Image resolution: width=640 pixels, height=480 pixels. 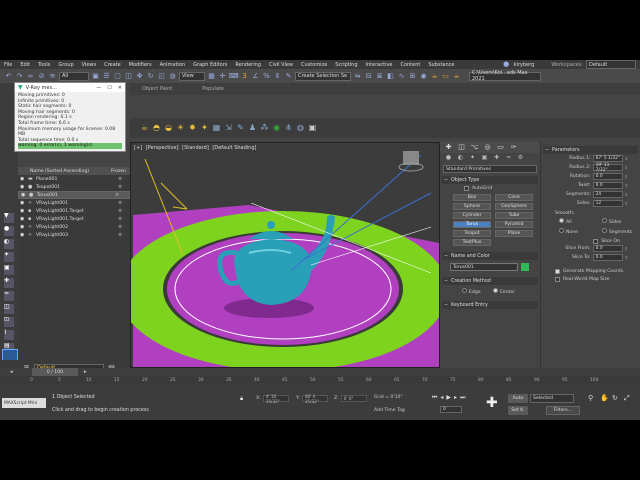 I want to click on segments-field: 24, so click(x=607, y=194).